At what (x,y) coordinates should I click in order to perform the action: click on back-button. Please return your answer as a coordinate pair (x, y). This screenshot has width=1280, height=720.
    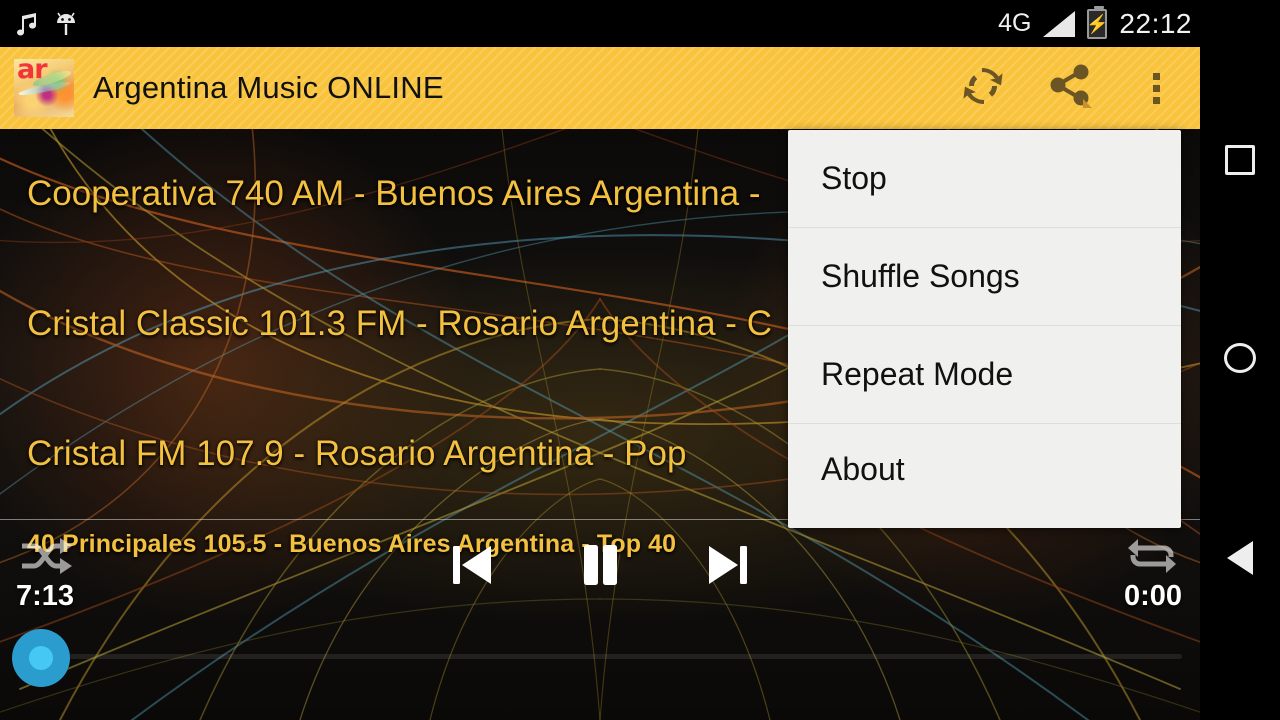
    Looking at the image, I should click on (1240, 558).